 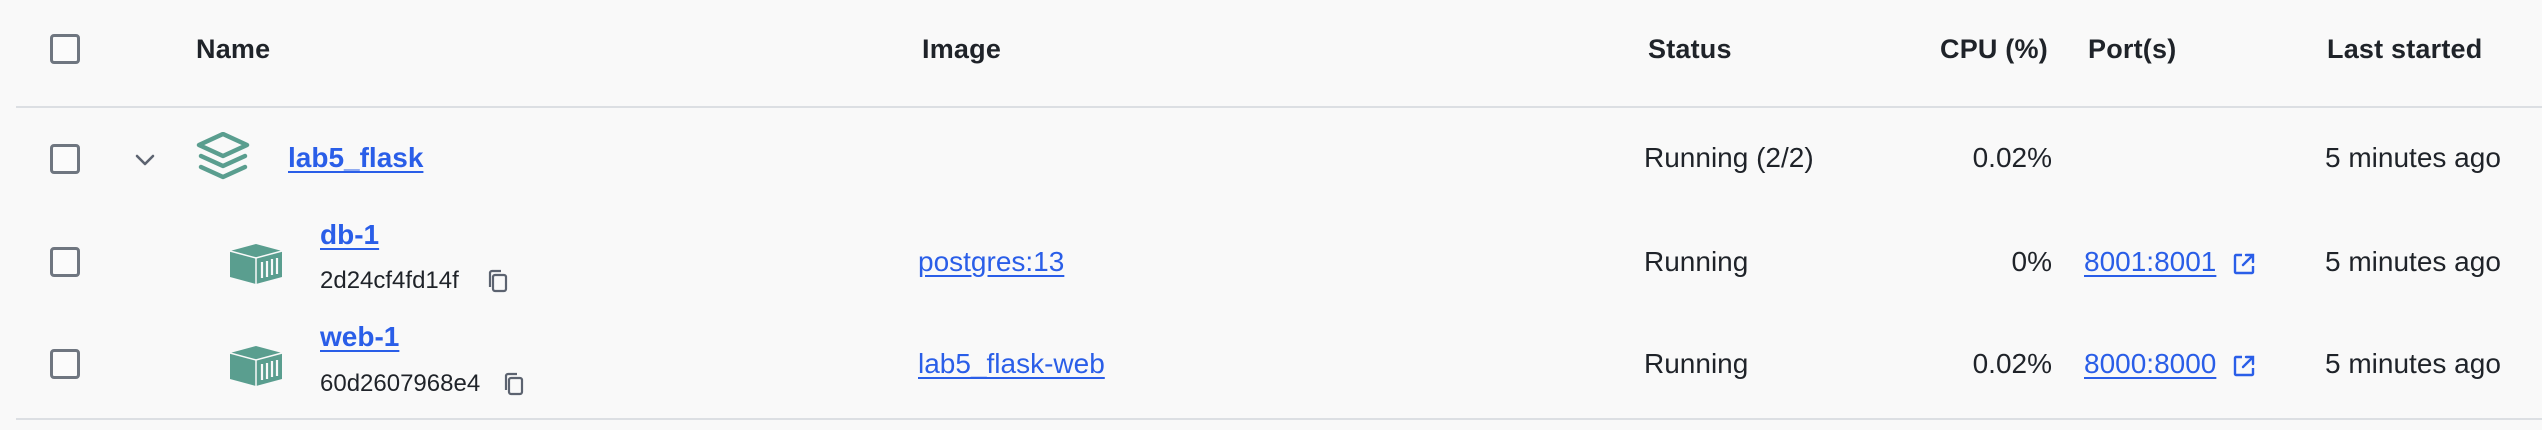 What do you see at coordinates (991, 262) in the screenshot?
I see `image-link: postgres:13` at bounding box center [991, 262].